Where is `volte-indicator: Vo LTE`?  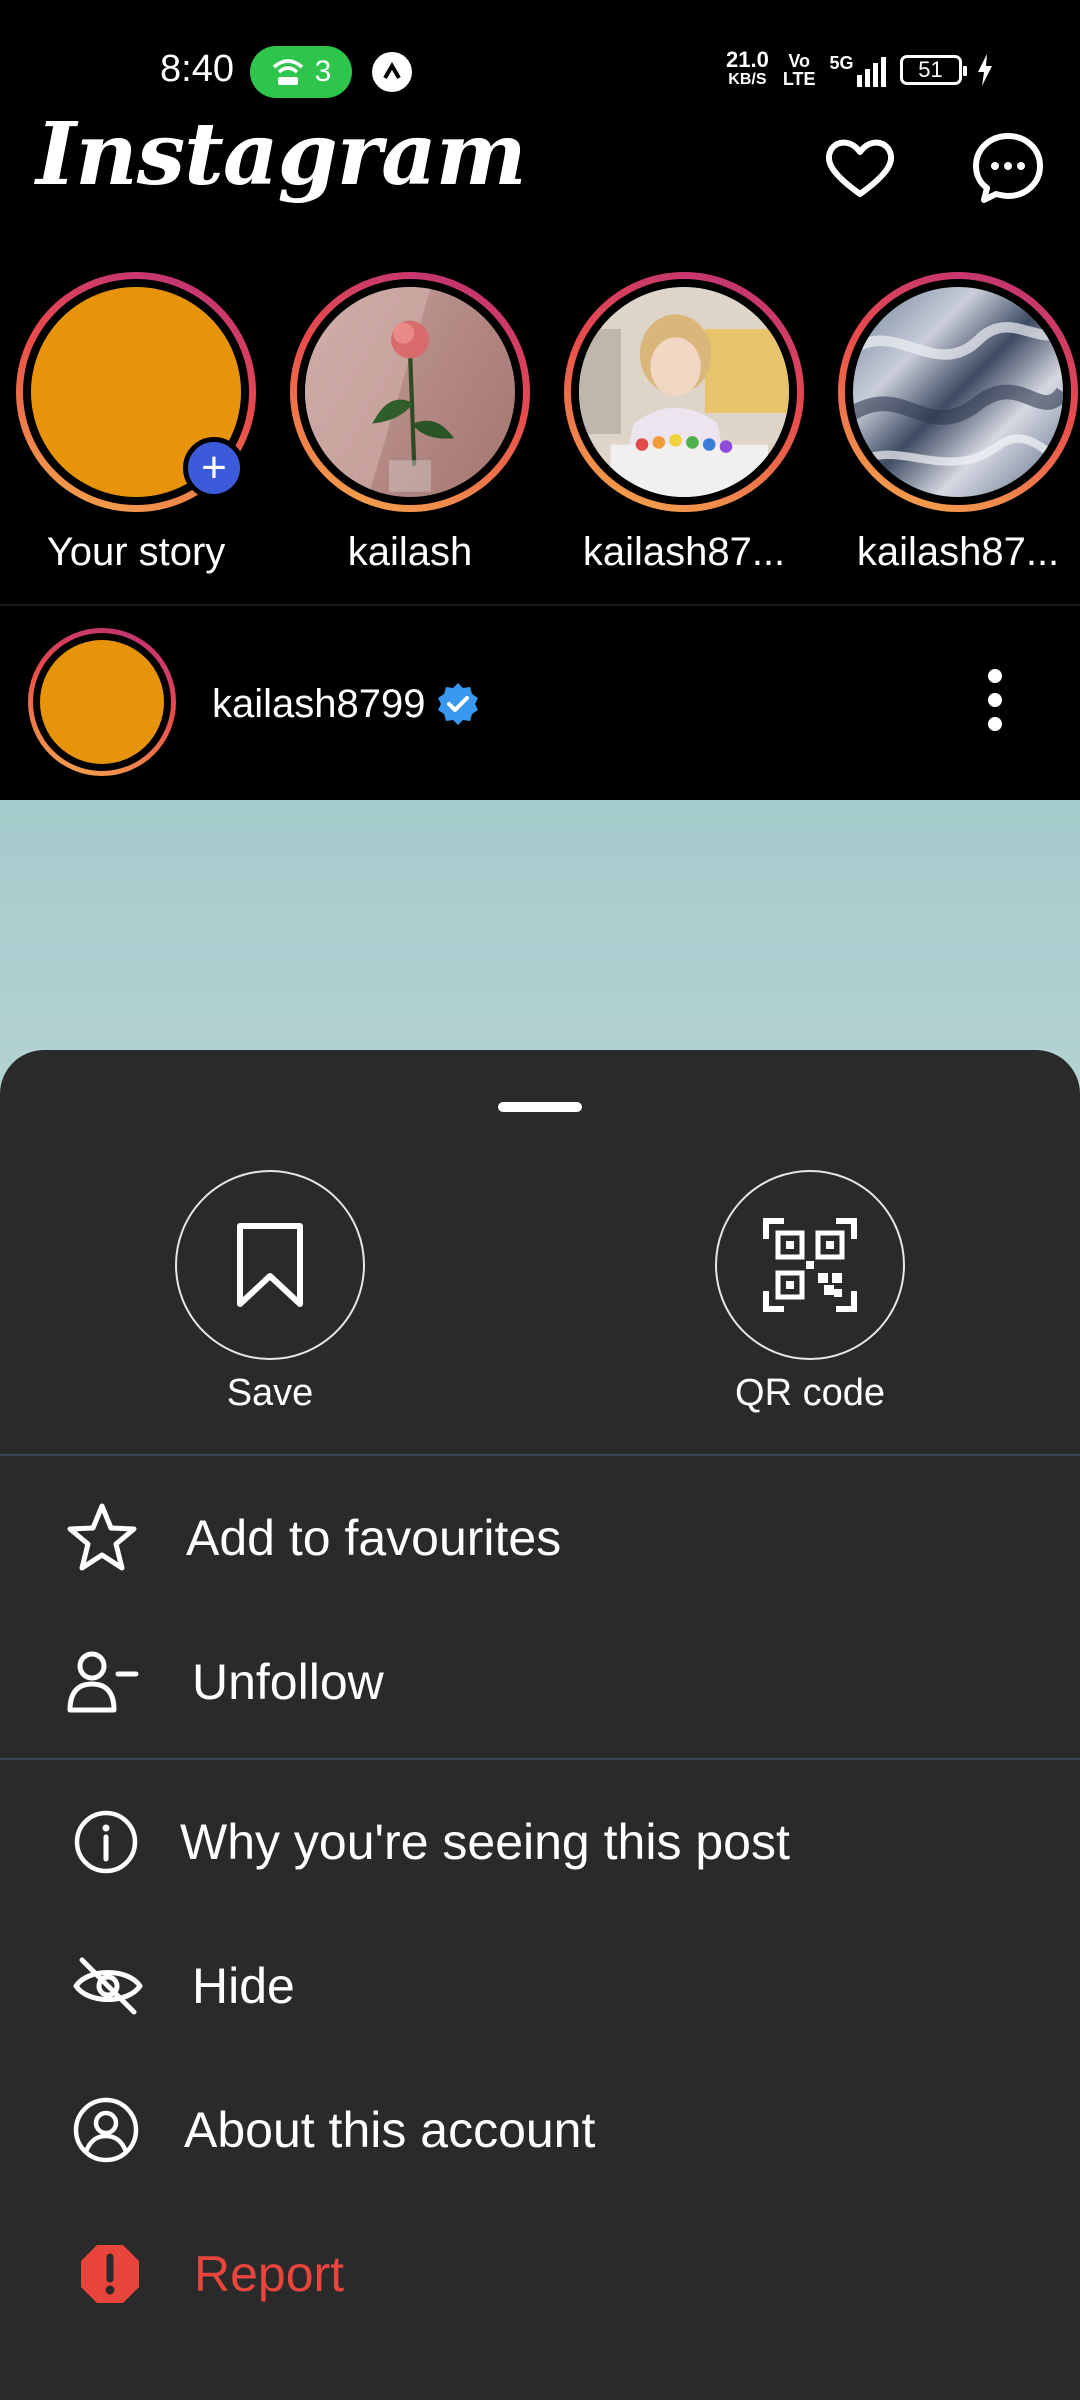 volte-indicator: Vo LTE is located at coordinates (799, 70).